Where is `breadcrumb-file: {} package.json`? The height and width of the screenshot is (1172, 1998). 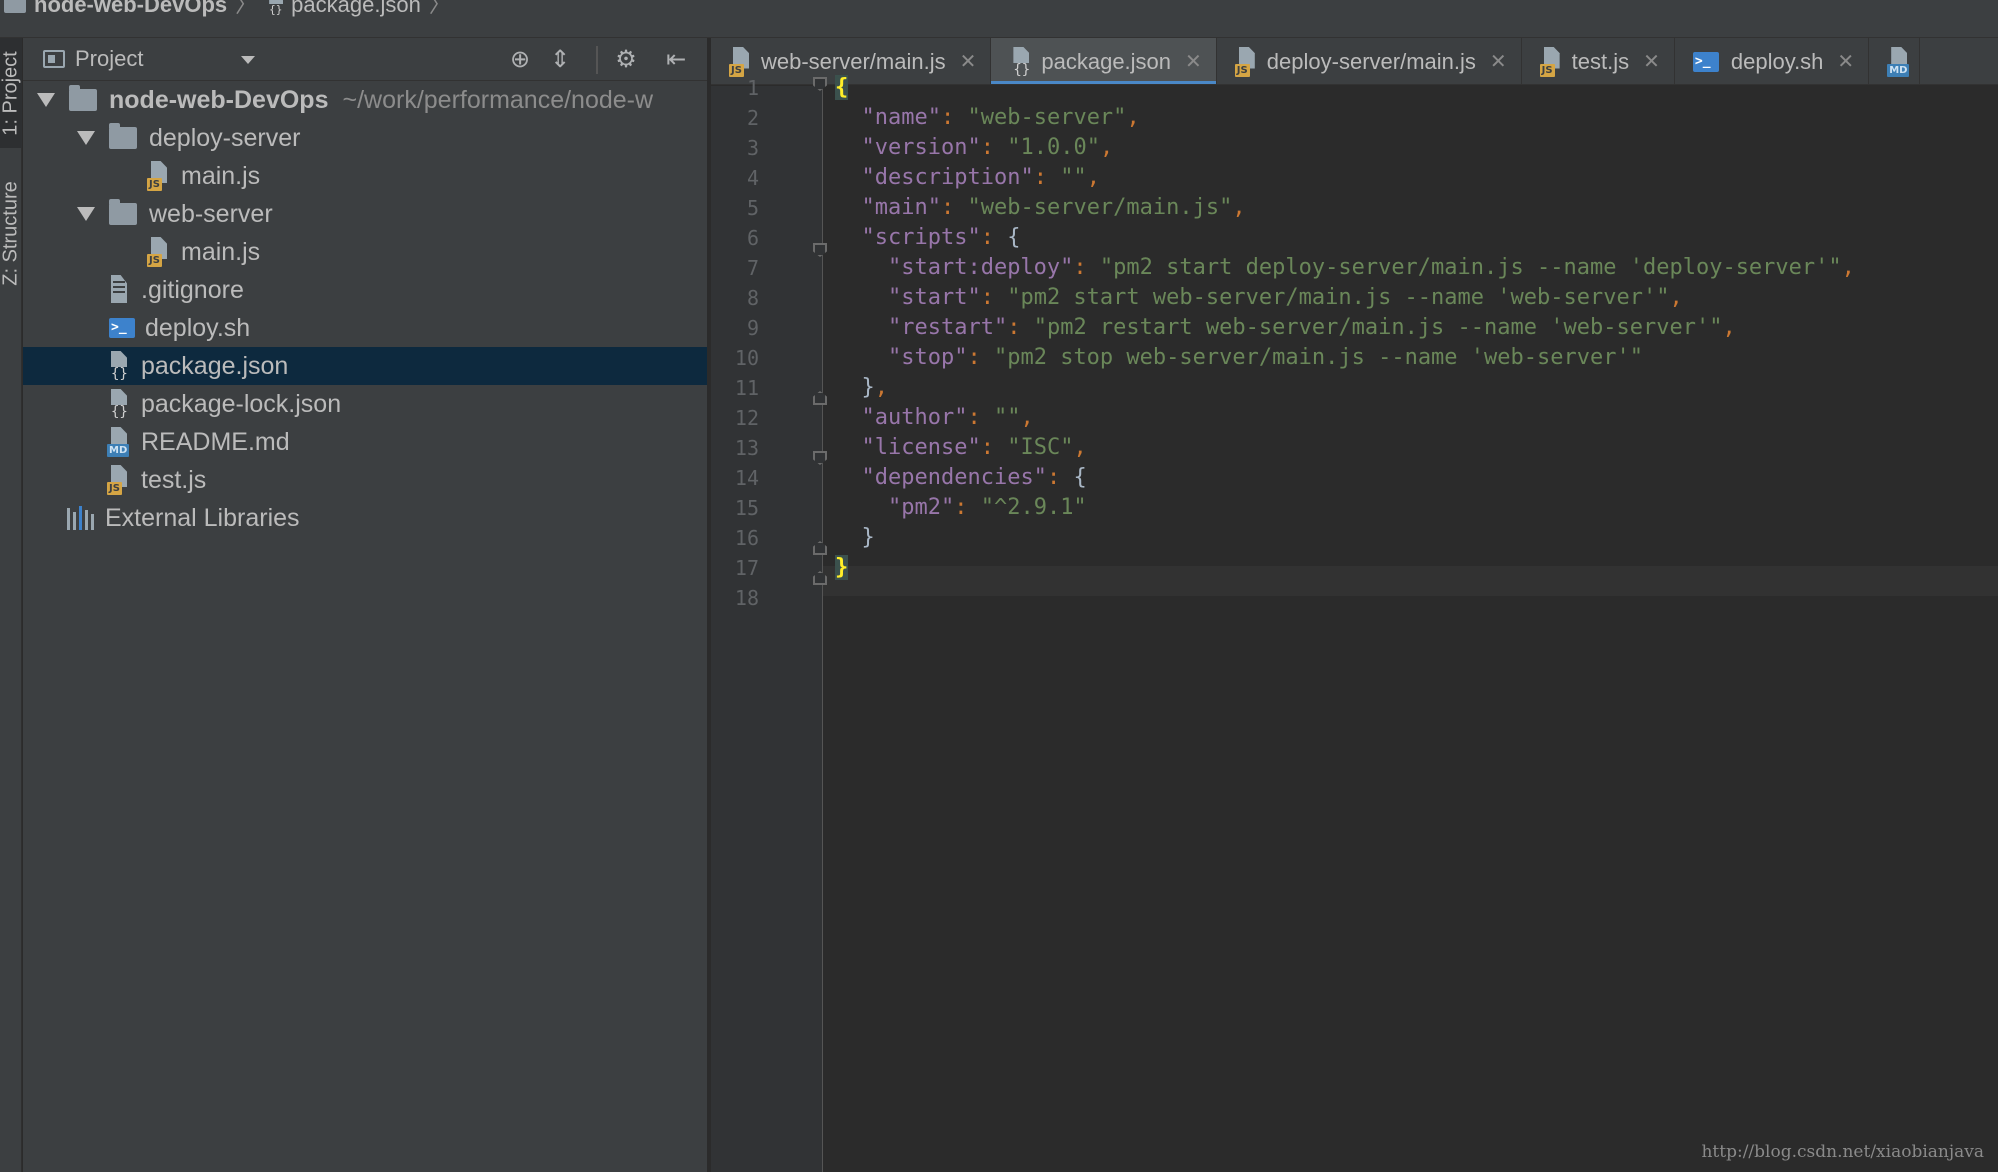
breadcrumb-file: {} package.json is located at coordinates (343, 8).